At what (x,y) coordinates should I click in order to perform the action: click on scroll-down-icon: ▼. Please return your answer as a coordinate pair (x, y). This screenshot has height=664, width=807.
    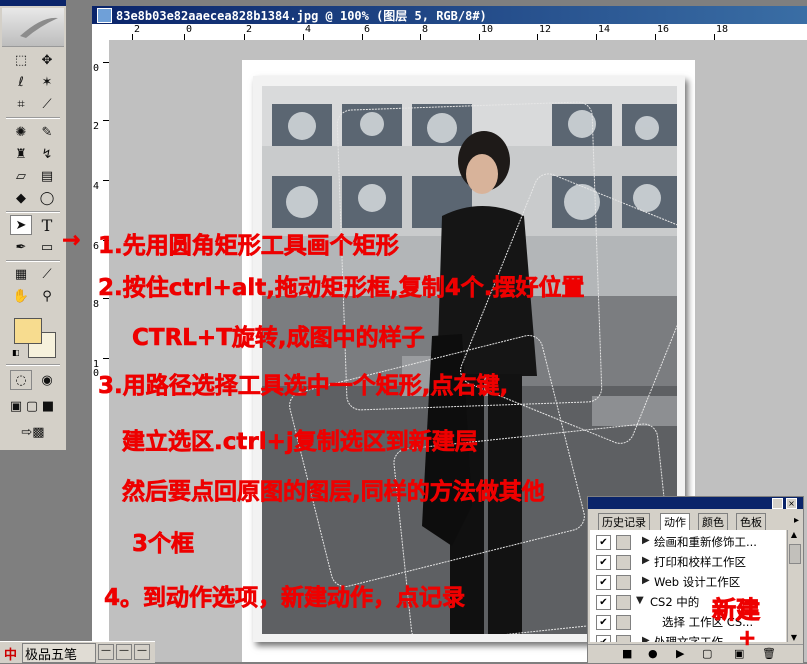
    Looking at the image, I should click on (794, 637).